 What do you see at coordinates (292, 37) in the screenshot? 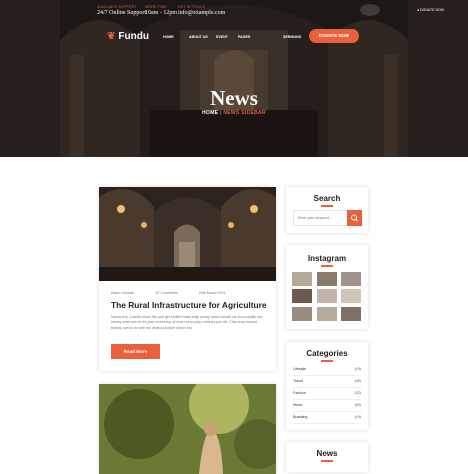
I see `nav-sermons: SERMONS` at bounding box center [292, 37].